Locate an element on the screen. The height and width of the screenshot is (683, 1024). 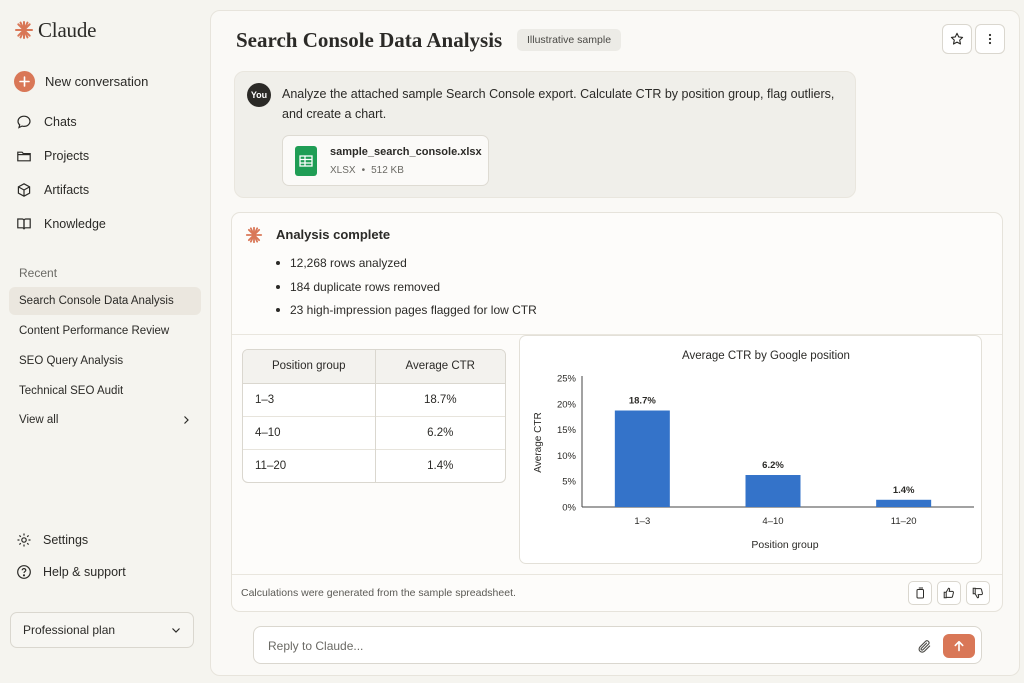
chevron-right-icon is located at coordinates (186, 420).